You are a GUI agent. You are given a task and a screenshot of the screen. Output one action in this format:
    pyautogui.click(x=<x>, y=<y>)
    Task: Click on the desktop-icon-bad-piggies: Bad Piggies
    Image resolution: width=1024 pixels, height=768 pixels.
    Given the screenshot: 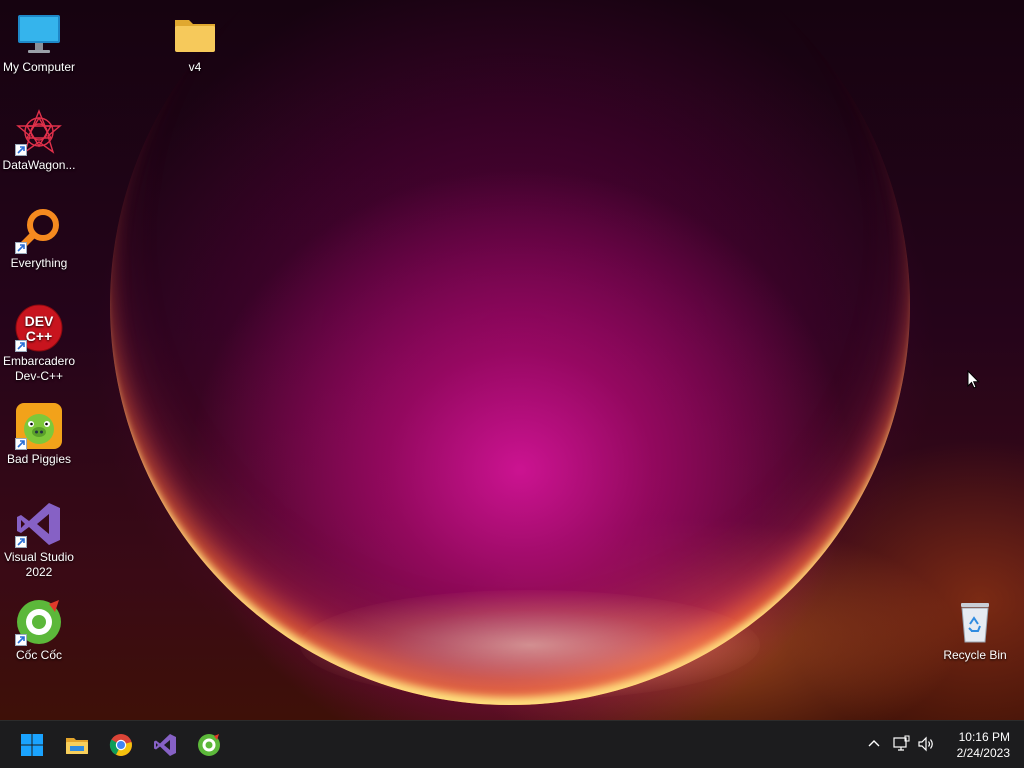 What is the action you would take?
    pyautogui.click(x=39, y=431)
    